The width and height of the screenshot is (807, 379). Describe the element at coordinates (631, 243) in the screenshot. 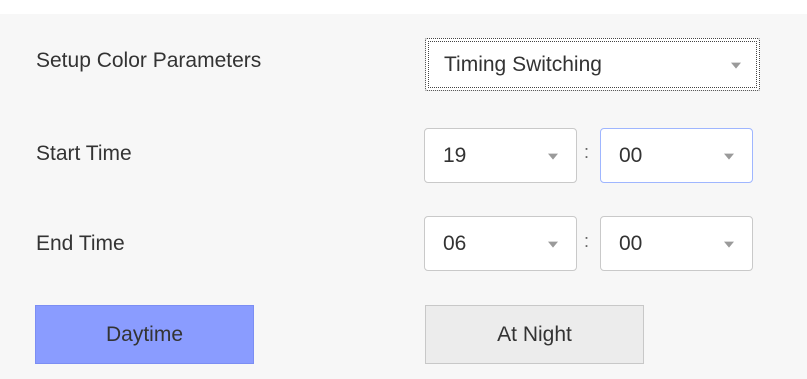

I see `end-minute-value: 00` at that location.